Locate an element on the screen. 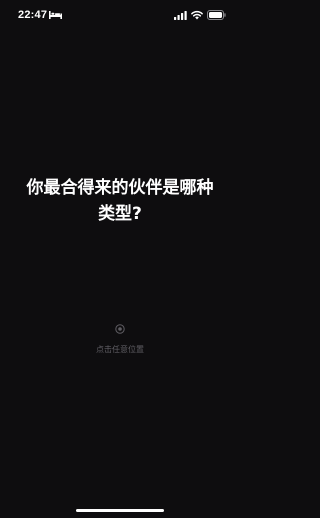 This screenshot has width=320, height=518. question-title: 你最合得来的伙伴是哪种类型? is located at coordinates (120, 201).